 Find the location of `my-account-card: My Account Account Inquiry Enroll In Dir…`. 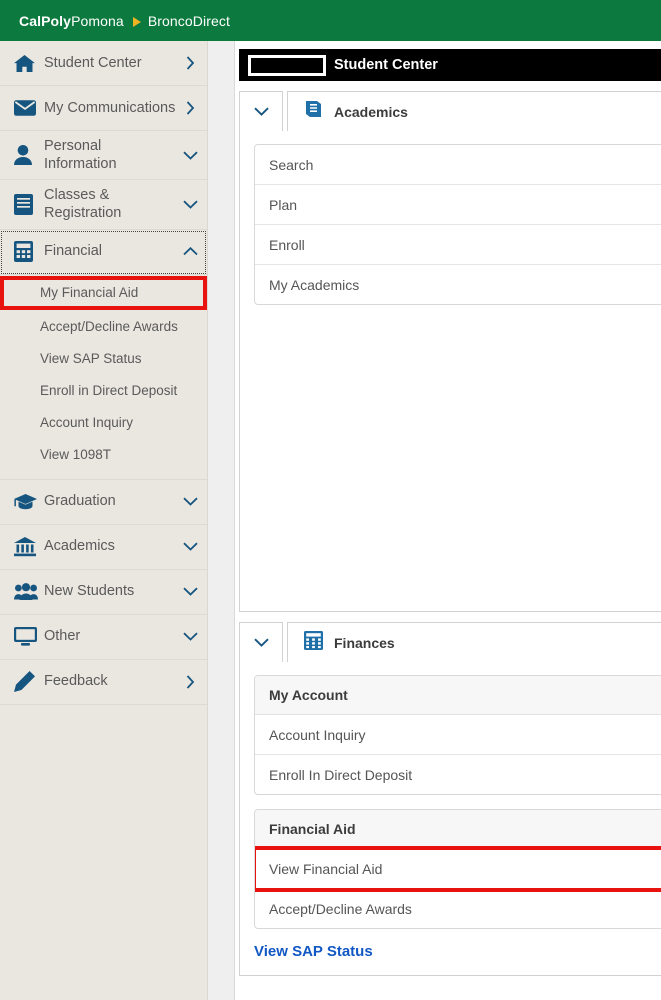

my-account-card: My Account Account Inquiry Enroll In Dir… is located at coordinates (457, 735).